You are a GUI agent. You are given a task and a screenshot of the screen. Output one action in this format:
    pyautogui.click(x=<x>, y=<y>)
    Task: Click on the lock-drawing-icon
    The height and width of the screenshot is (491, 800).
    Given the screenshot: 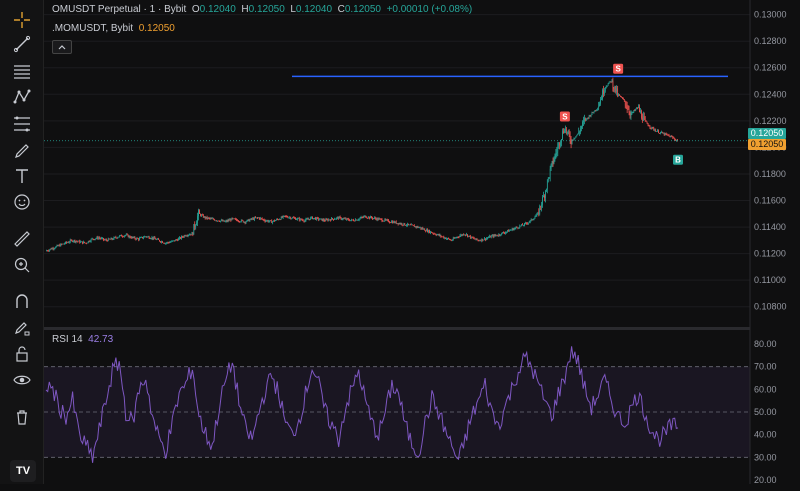 What is the action you would take?
    pyautogui.click(x=22, y=327)
    